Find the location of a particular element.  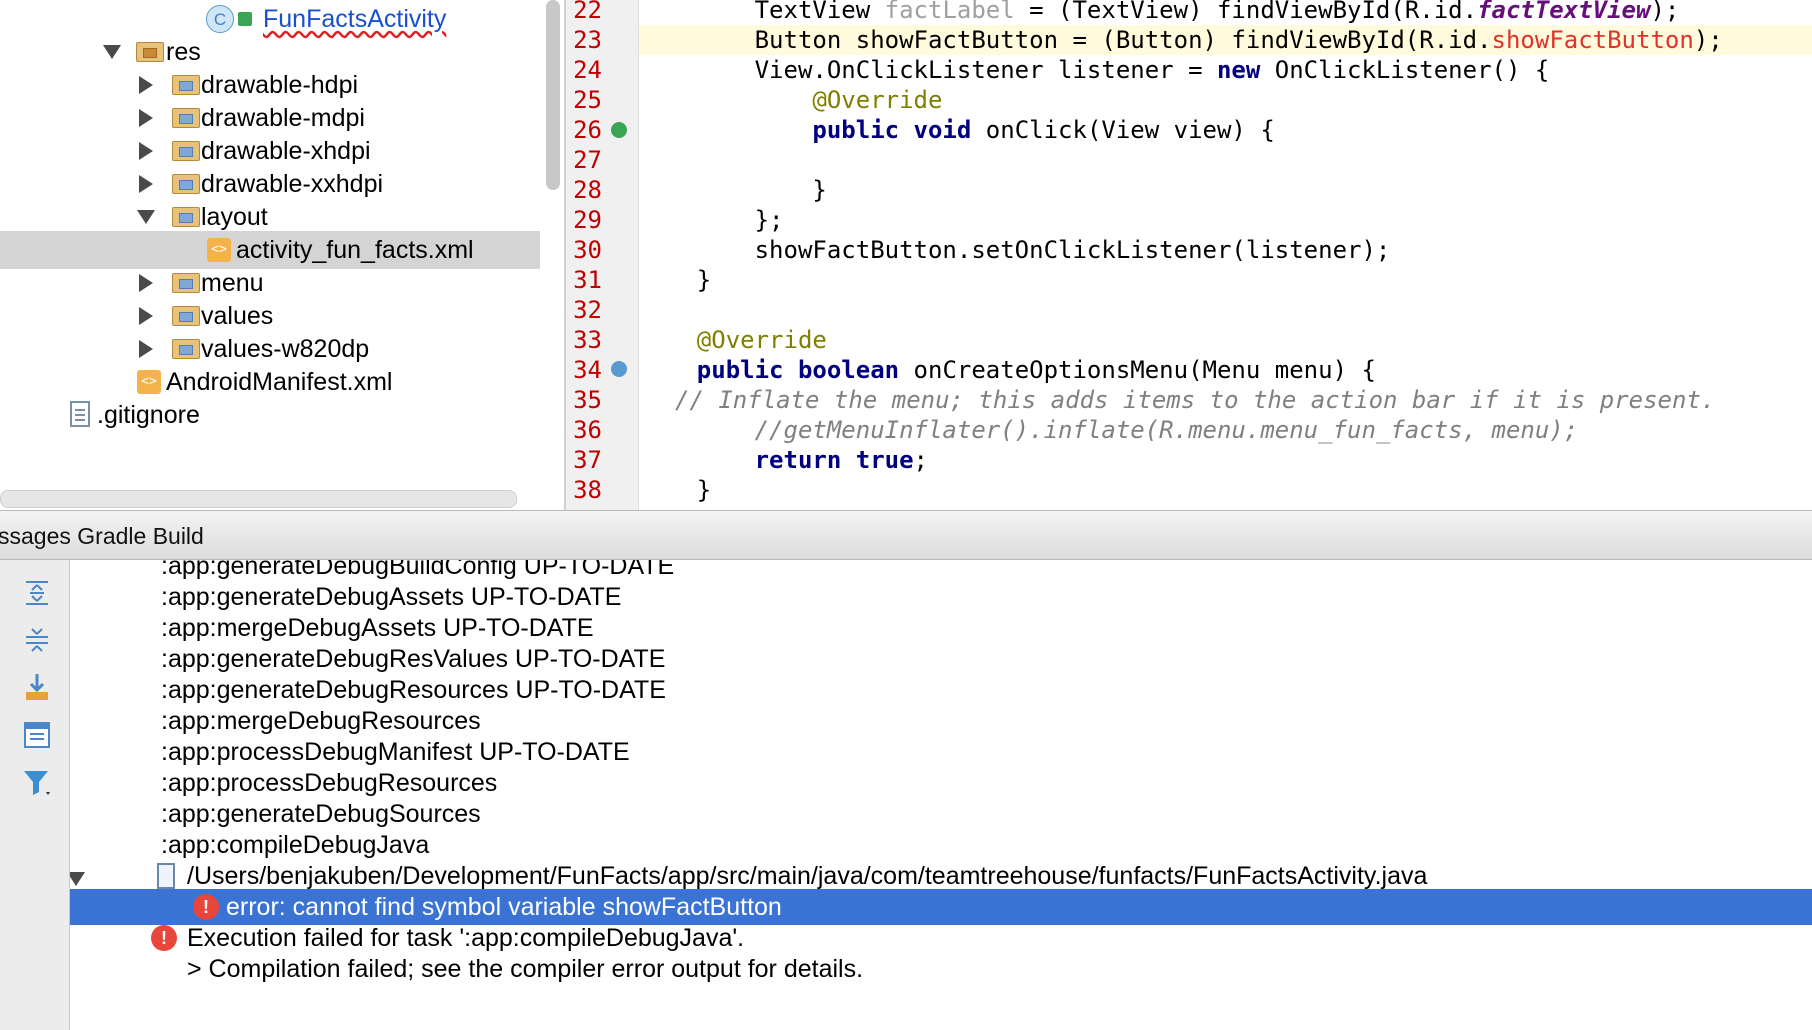

code-line-29: }; is located at coordinates (711, 220).